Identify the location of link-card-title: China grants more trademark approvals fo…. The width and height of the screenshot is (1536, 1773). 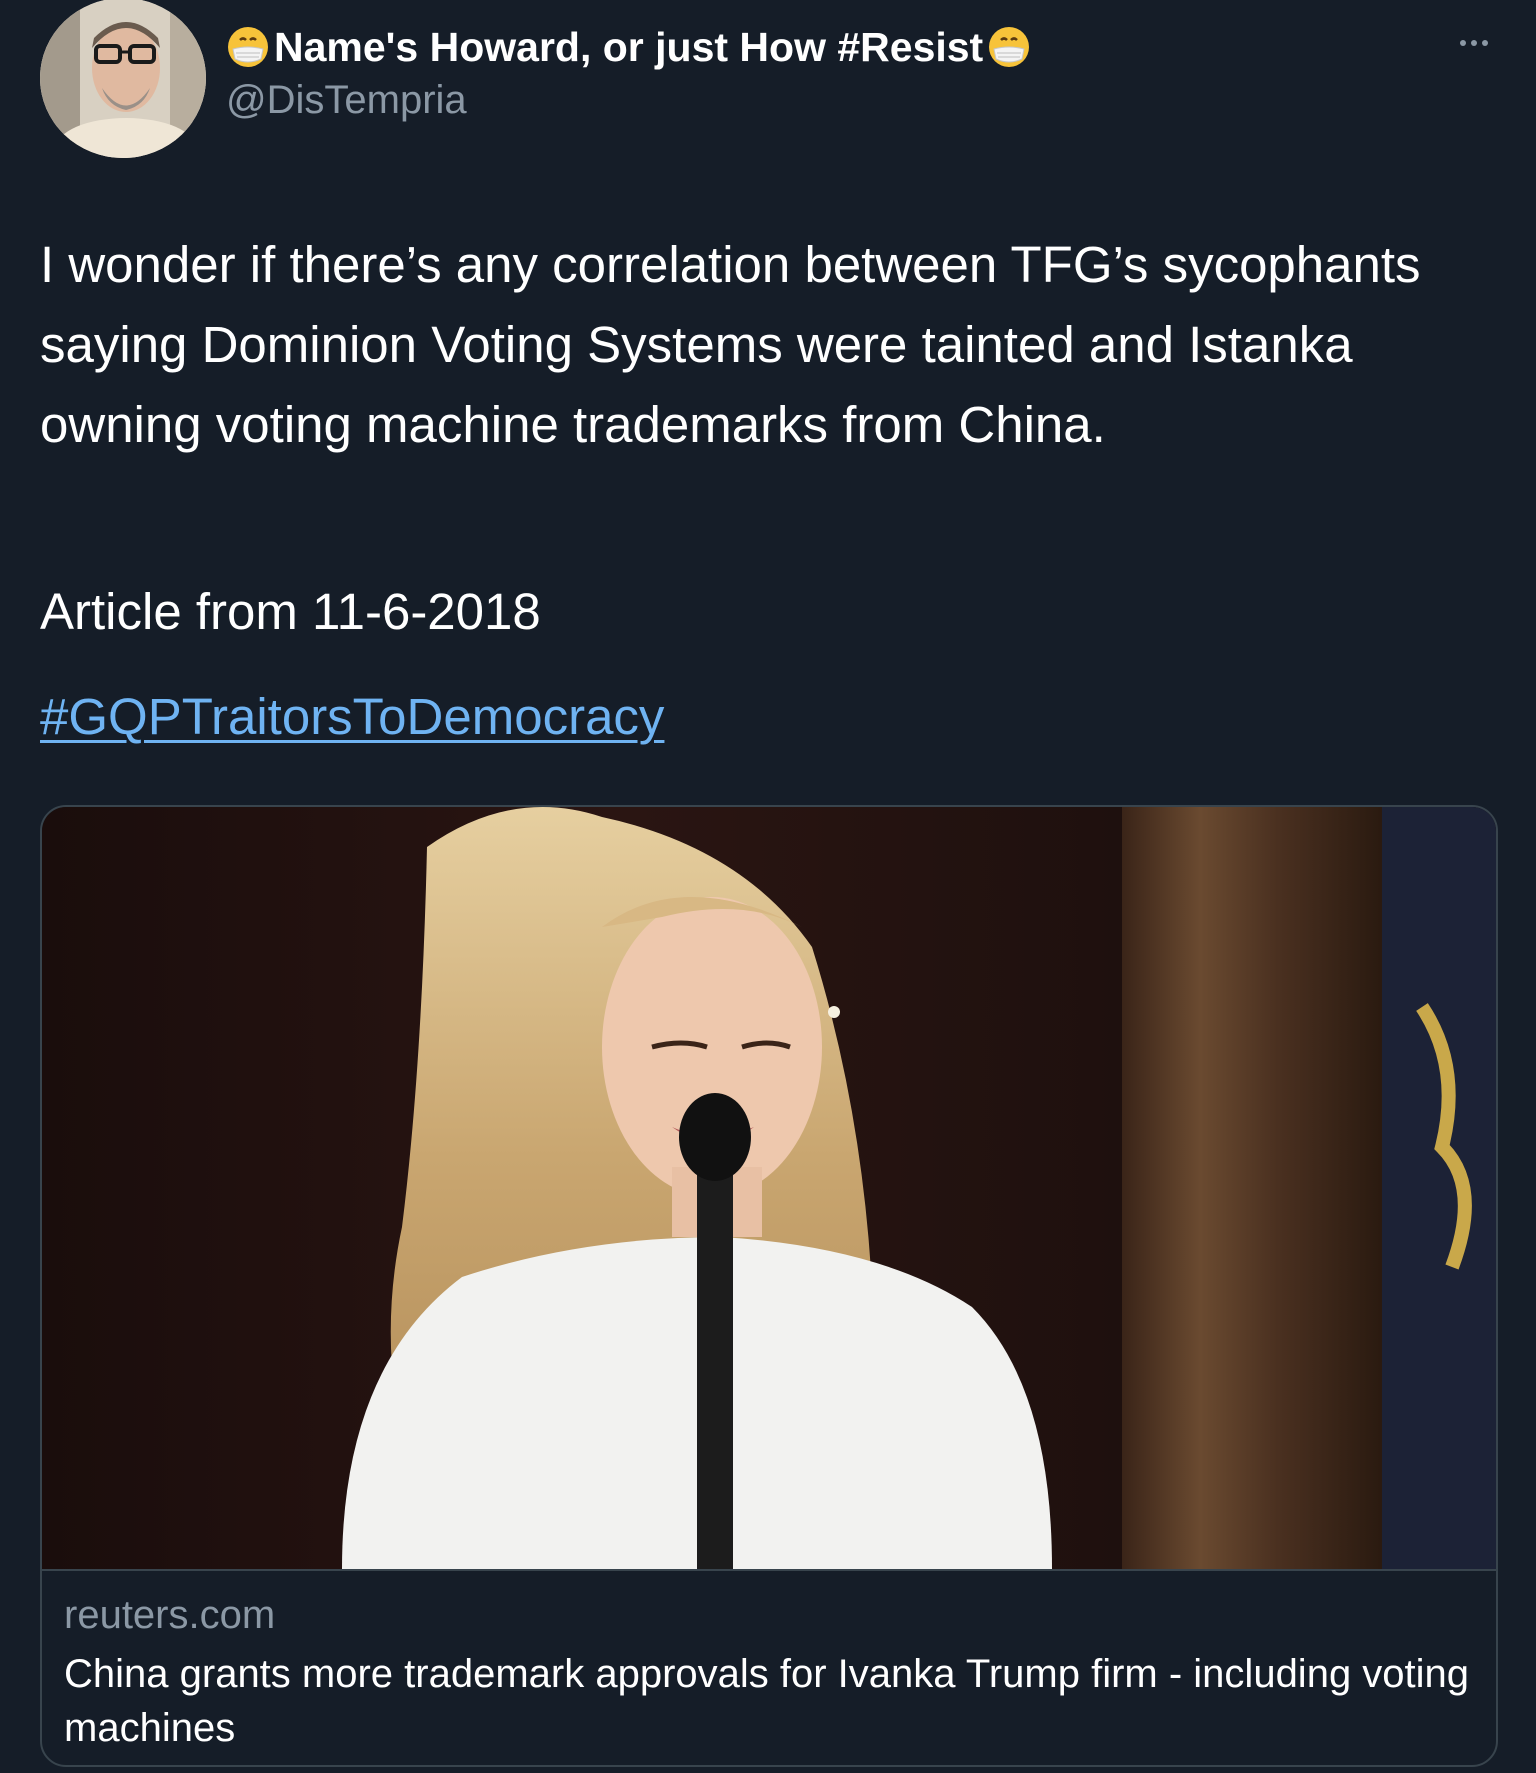
(767, 1701).